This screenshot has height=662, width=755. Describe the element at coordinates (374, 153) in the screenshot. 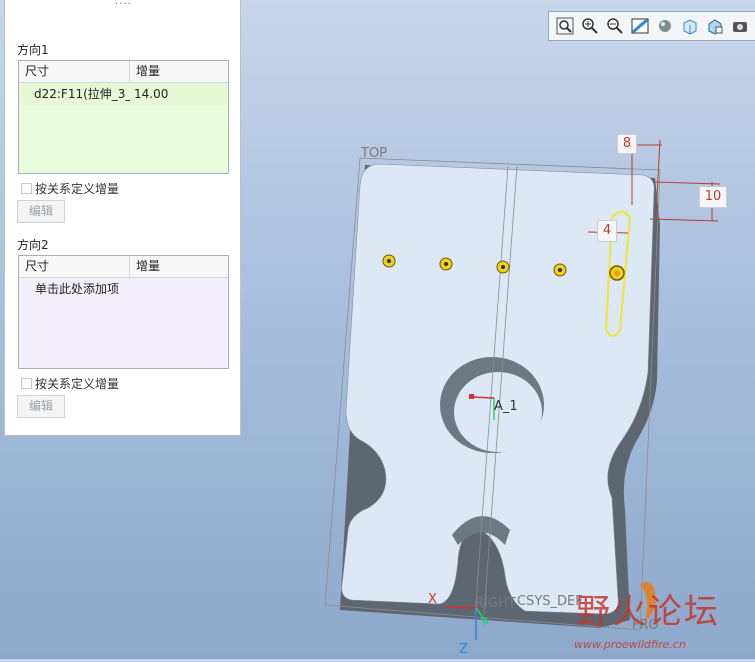

I see `datum-top-label: TOP` at that location.